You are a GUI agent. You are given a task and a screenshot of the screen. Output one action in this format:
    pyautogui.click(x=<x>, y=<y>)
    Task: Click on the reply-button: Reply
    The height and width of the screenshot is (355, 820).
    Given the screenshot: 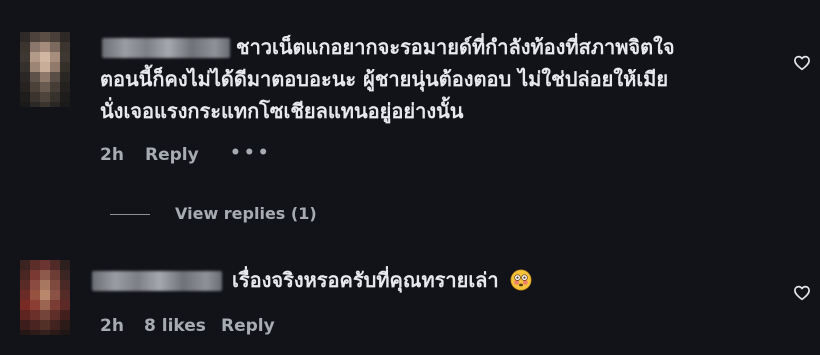 What is the action you would take?
    pyautogui.click(x=248, y=326)
    